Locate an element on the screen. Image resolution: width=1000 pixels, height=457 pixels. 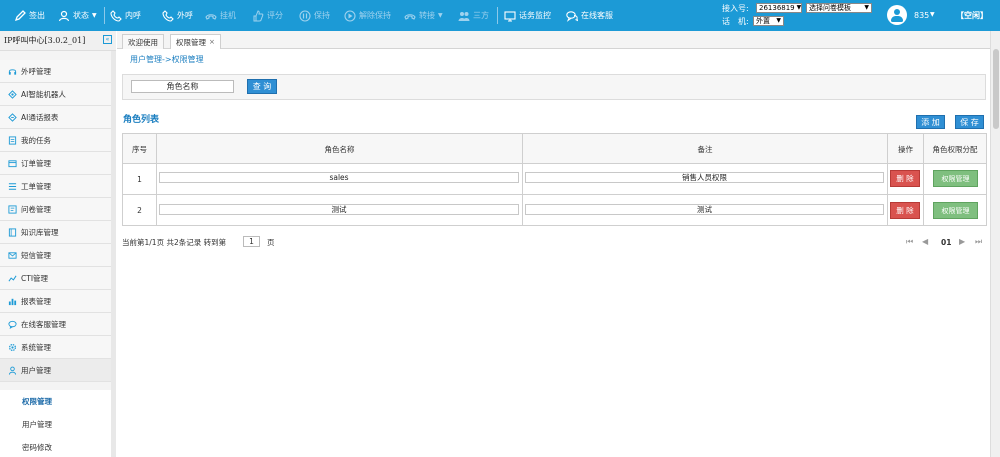
remark-cell: 测试 is located at coordinates (704, 209).